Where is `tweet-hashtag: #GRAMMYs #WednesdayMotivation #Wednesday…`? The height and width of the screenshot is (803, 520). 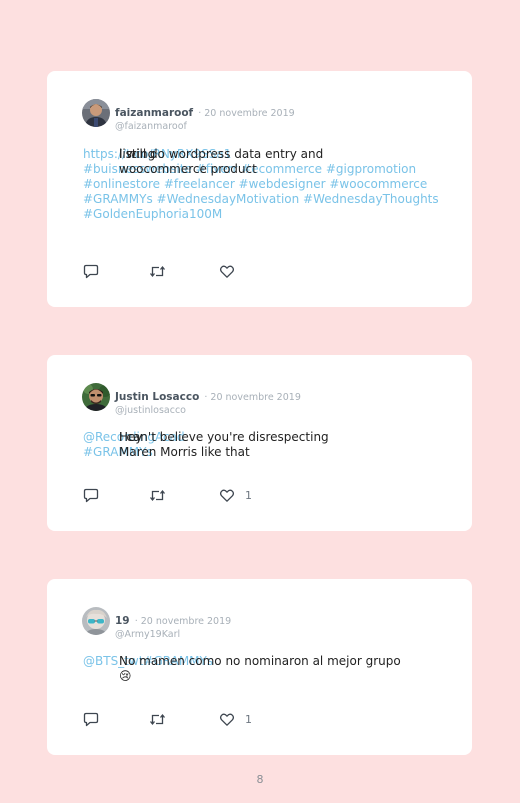 tweet-hashtag: #GRAMMYs #WednesdayMotivation #Wednesday… is located at coordinates (261, 199).